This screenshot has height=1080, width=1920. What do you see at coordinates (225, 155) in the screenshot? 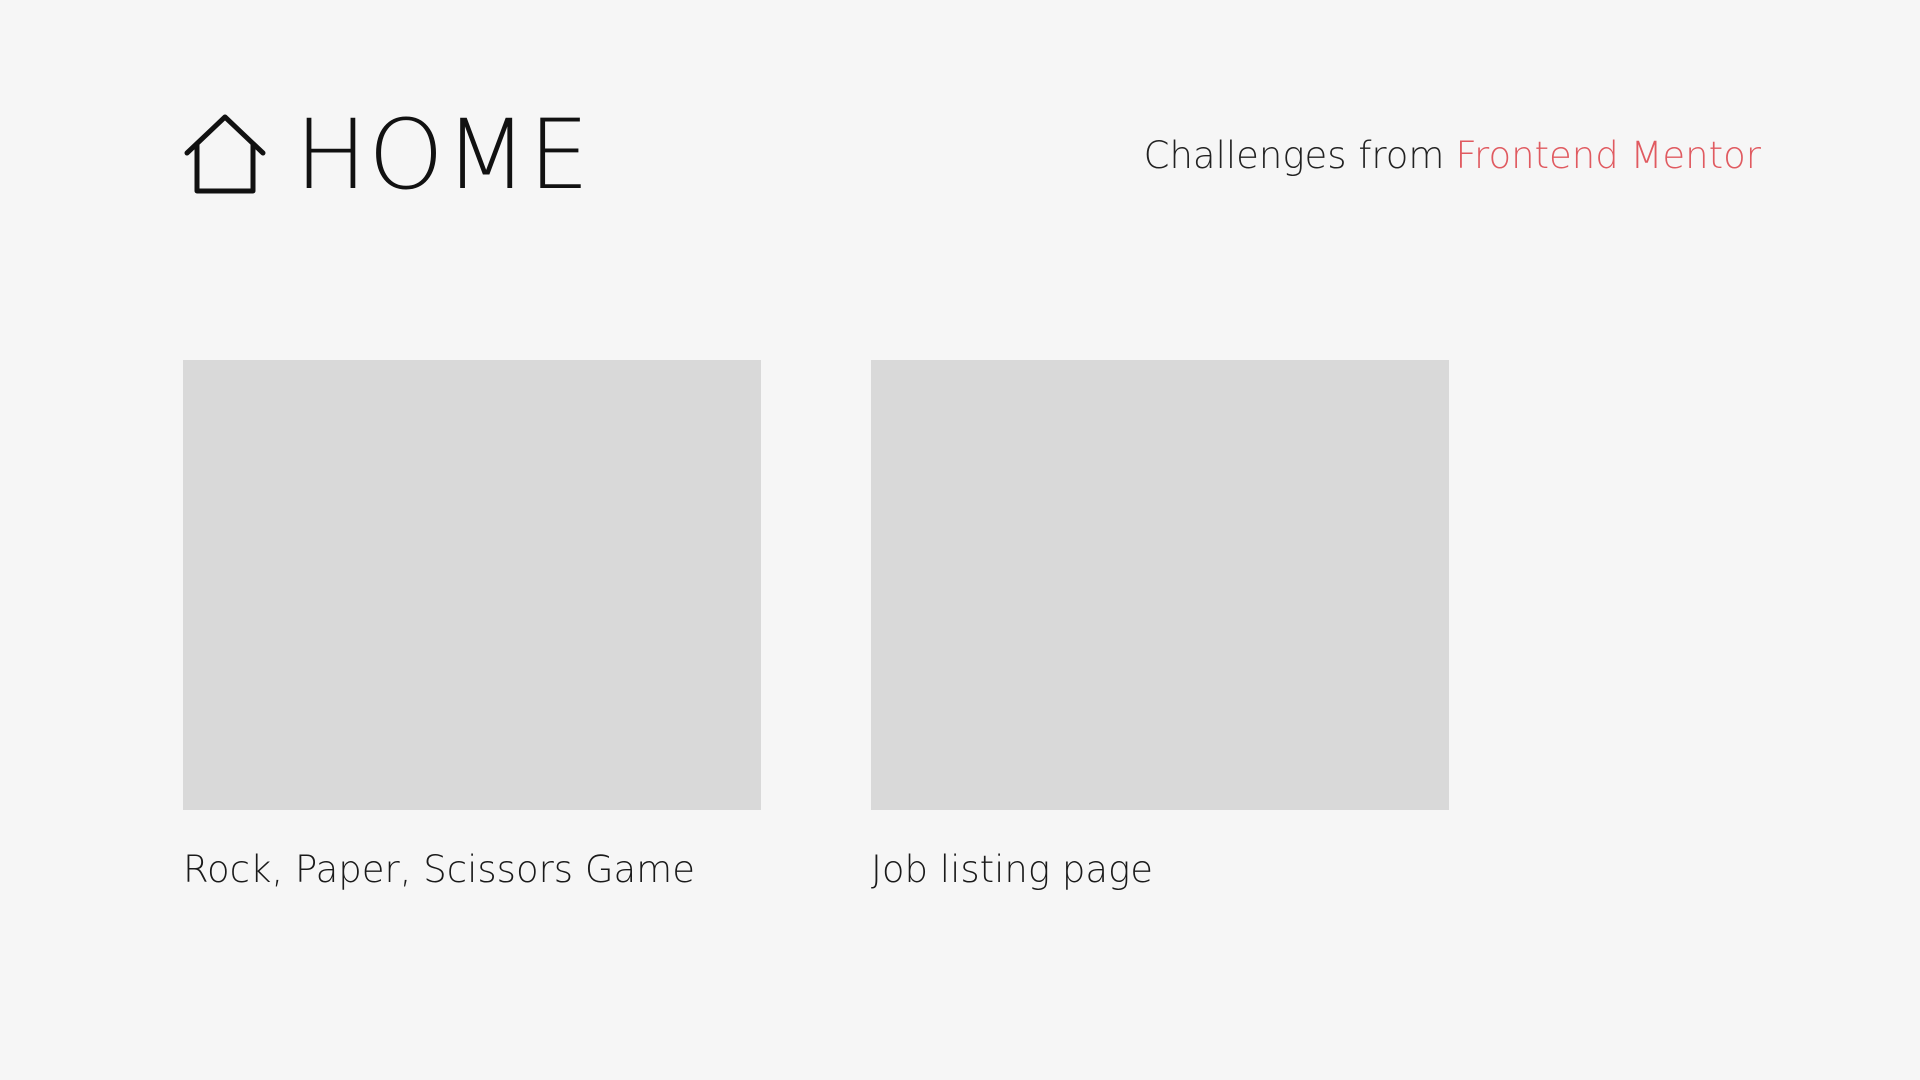
I see `home-icon` at bounding box center [225, 155].